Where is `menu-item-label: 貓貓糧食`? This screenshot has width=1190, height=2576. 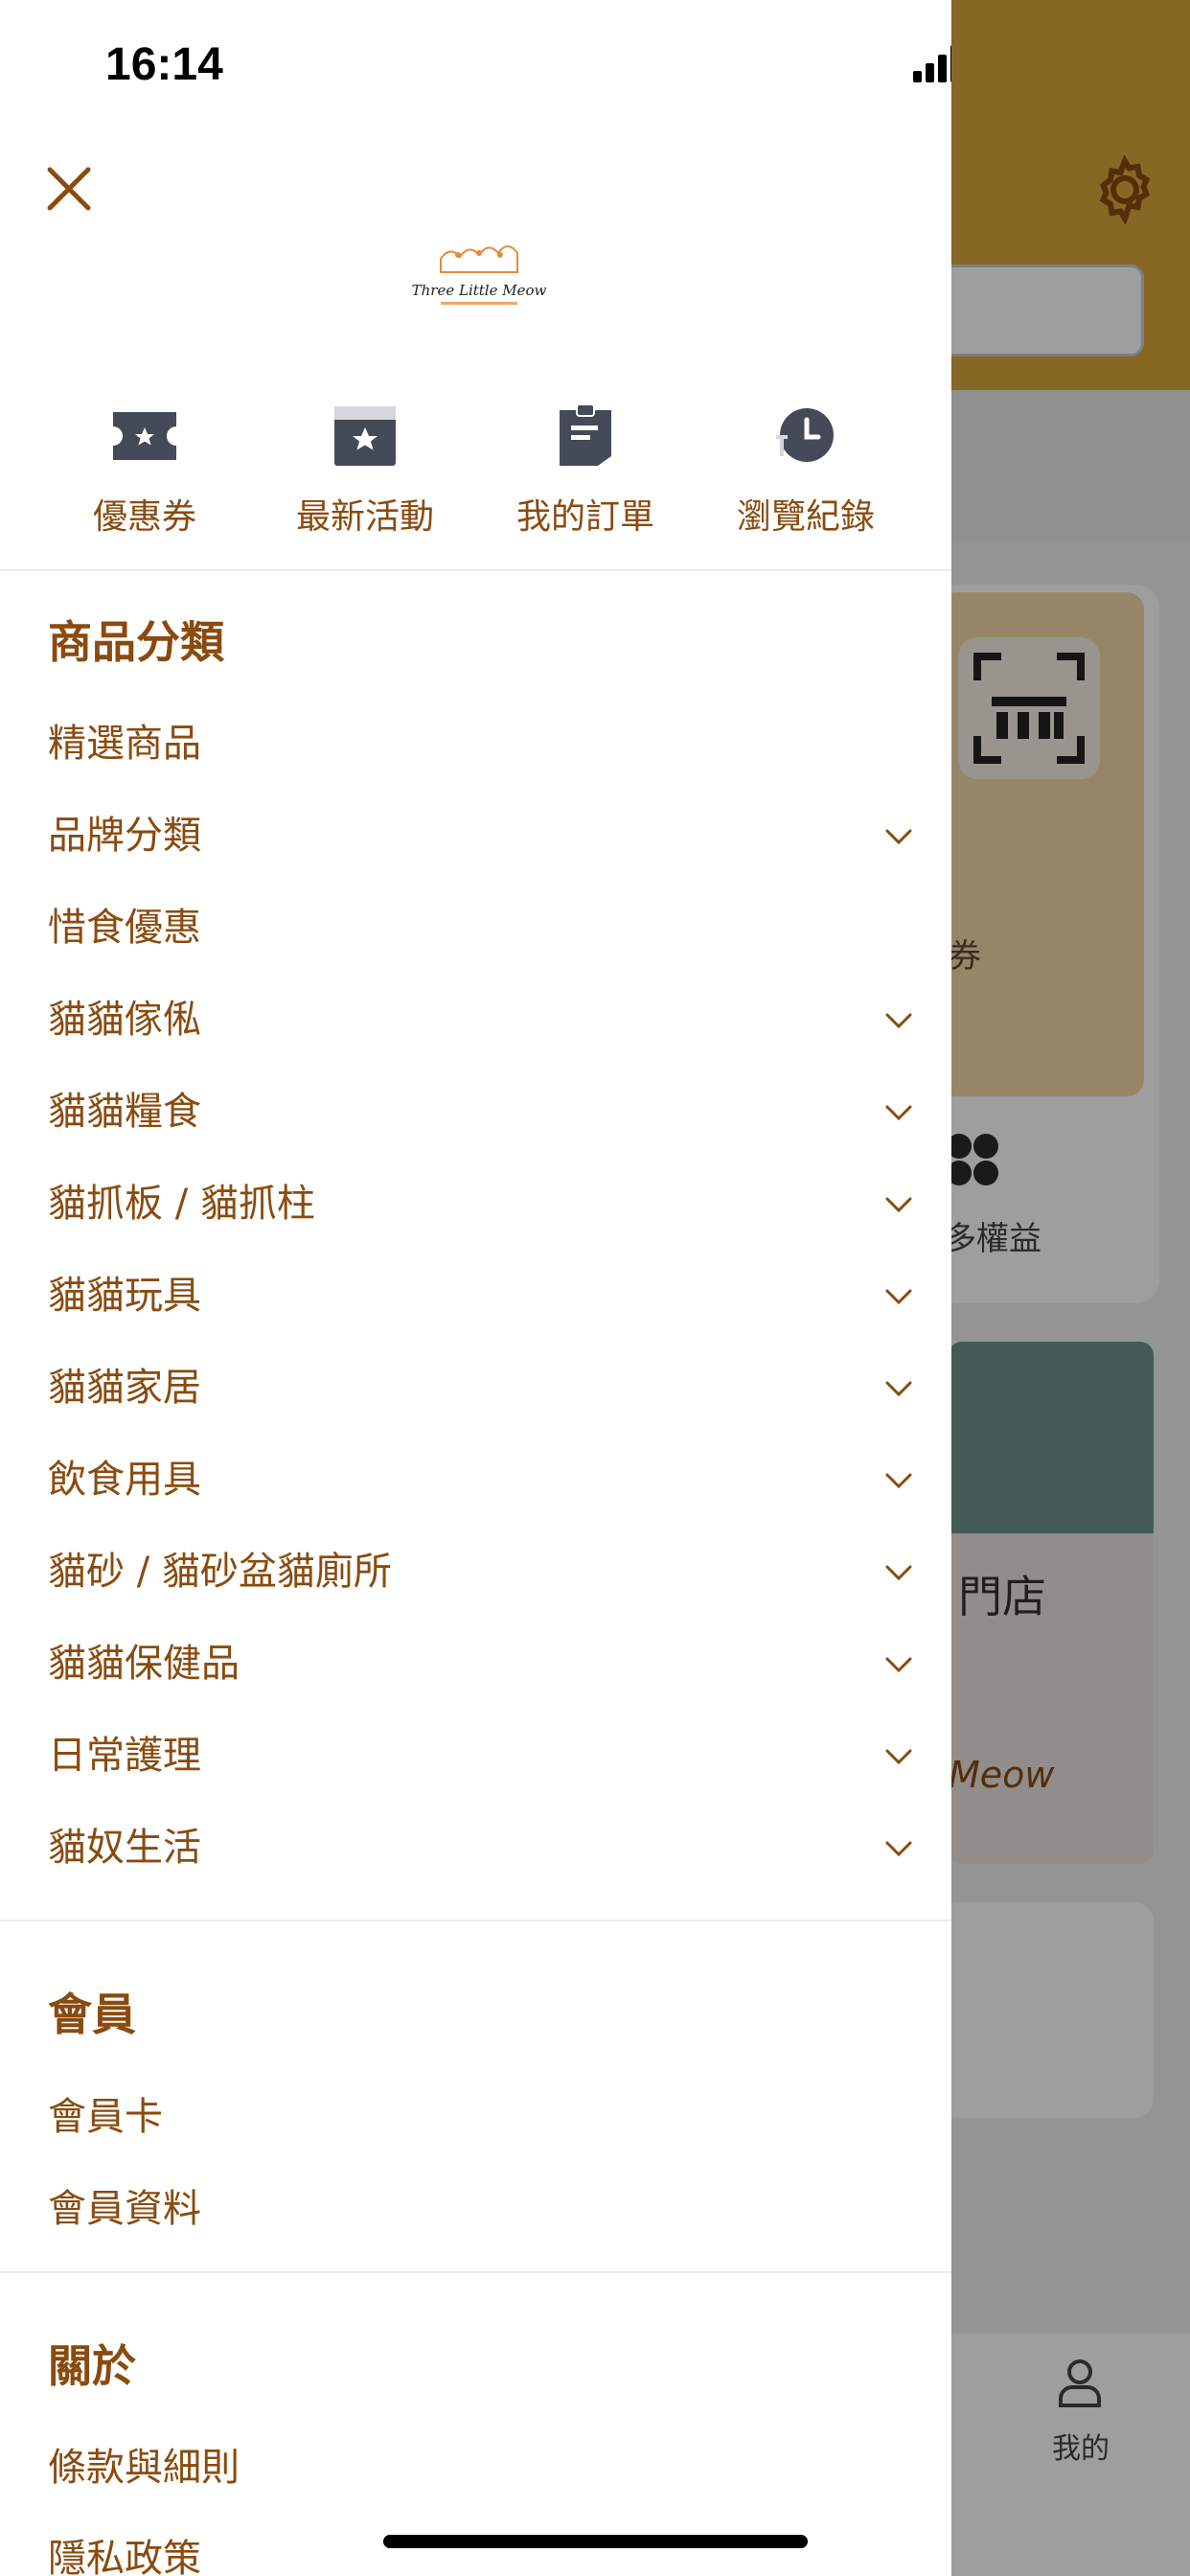
menu-item-label: 貓貓糧食 is located at coordinates (125, 1112).